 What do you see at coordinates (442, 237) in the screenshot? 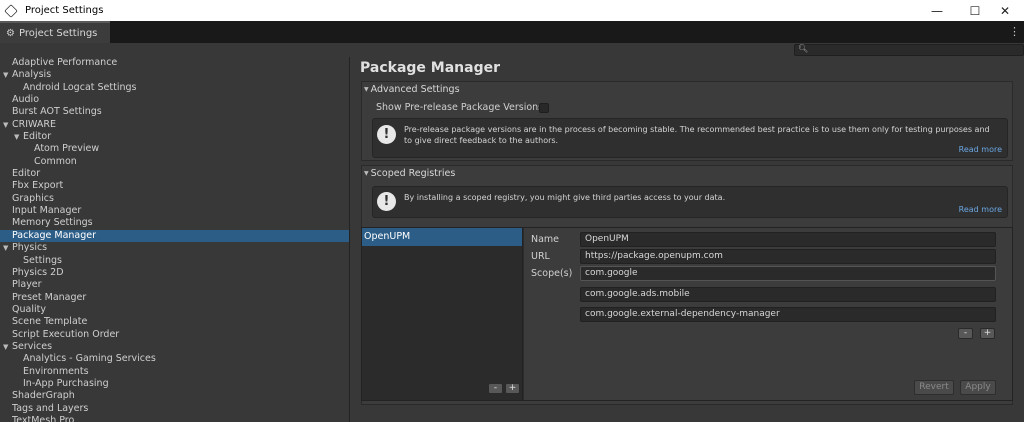
I see `registry-item-openupm: OpenUPM` at bounding box center [442, 237].